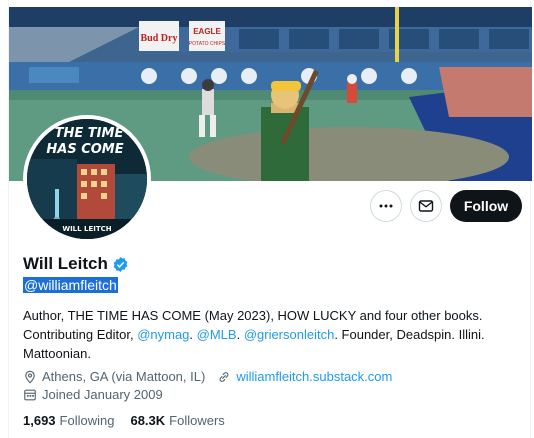  I want to click on location-text: Athens, GA (via Mattoon, IL), so click(124, 376).